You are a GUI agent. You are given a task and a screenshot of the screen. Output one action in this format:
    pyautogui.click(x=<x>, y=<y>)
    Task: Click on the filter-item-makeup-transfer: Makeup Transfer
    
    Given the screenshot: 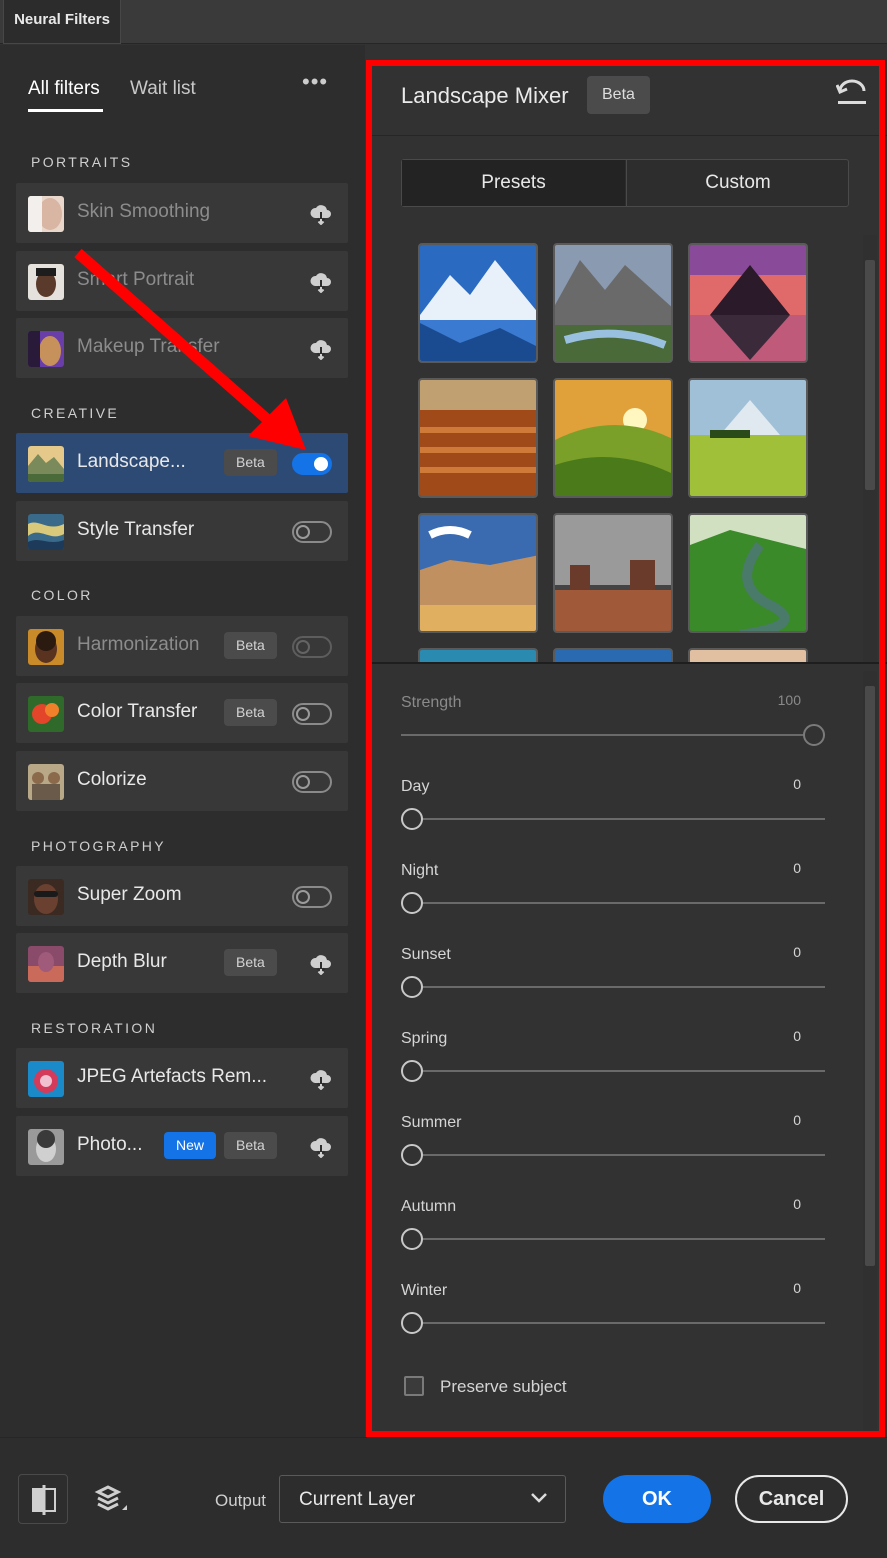 What is the action you would take?
    pyautogui.click(x=182, y=348)
    